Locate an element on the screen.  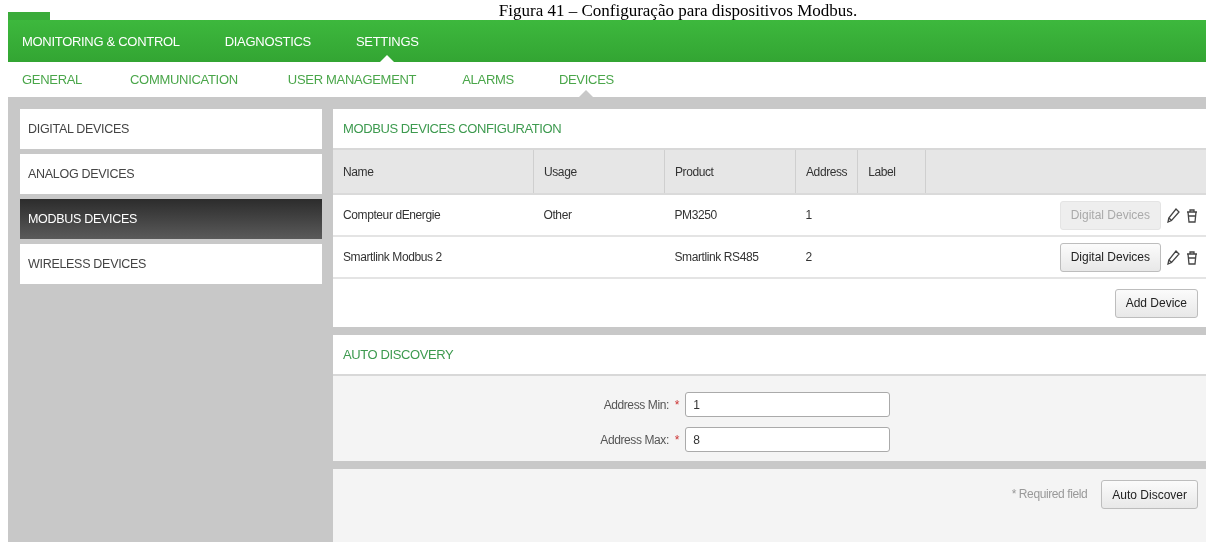
add-device-button: Add Device is located at coordinates (1156, 303).